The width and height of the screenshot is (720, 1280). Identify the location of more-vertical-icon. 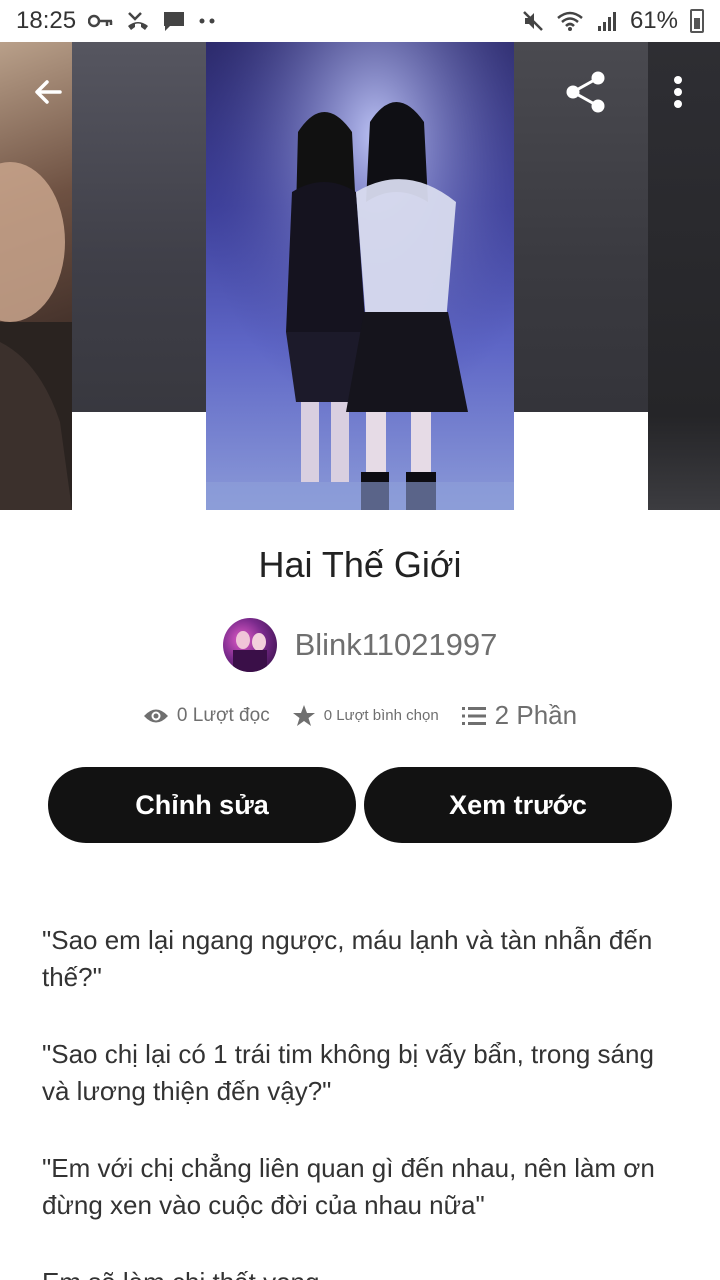
(678, 92).